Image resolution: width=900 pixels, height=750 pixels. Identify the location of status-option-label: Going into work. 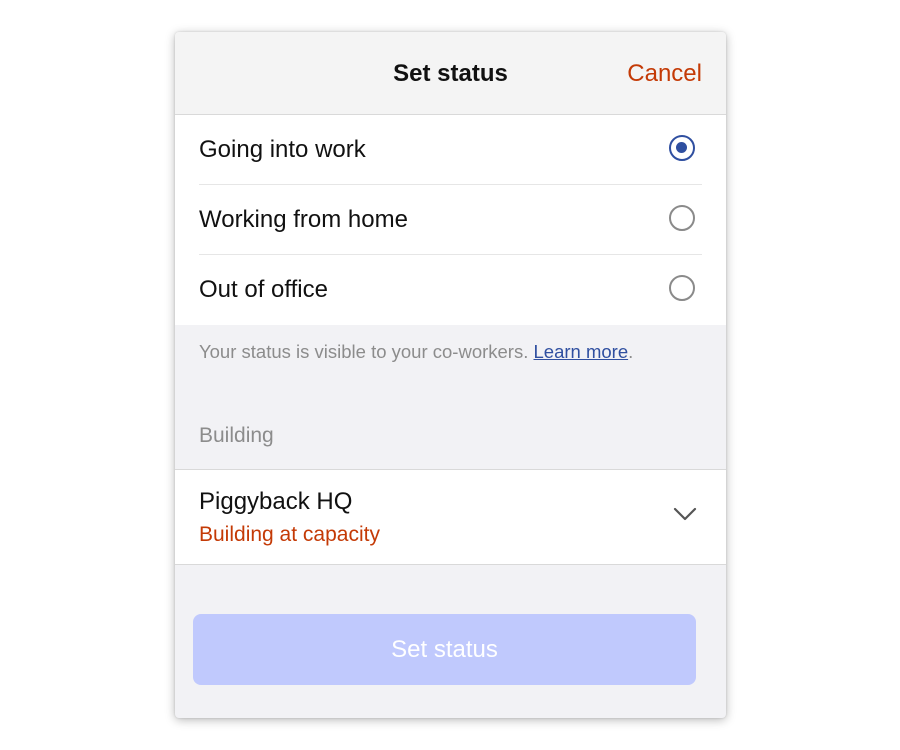
(282, 149).